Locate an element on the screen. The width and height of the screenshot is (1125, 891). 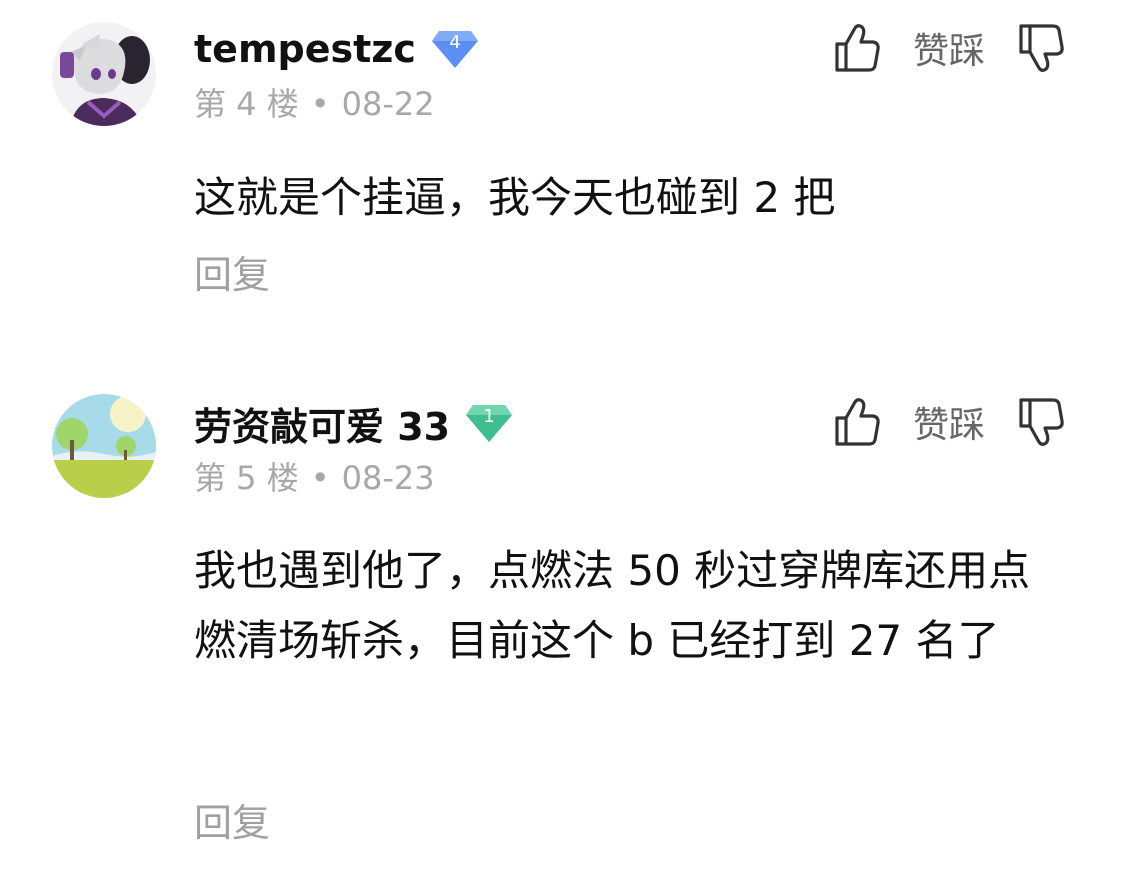
post-date: 08-22 is located at coordinates (388, 104).